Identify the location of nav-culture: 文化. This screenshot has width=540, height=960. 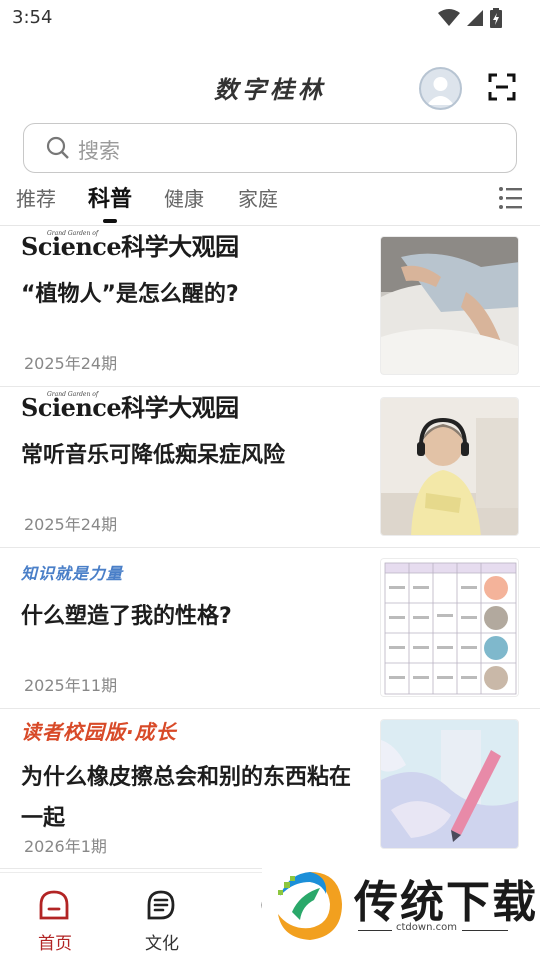
(162, 916).